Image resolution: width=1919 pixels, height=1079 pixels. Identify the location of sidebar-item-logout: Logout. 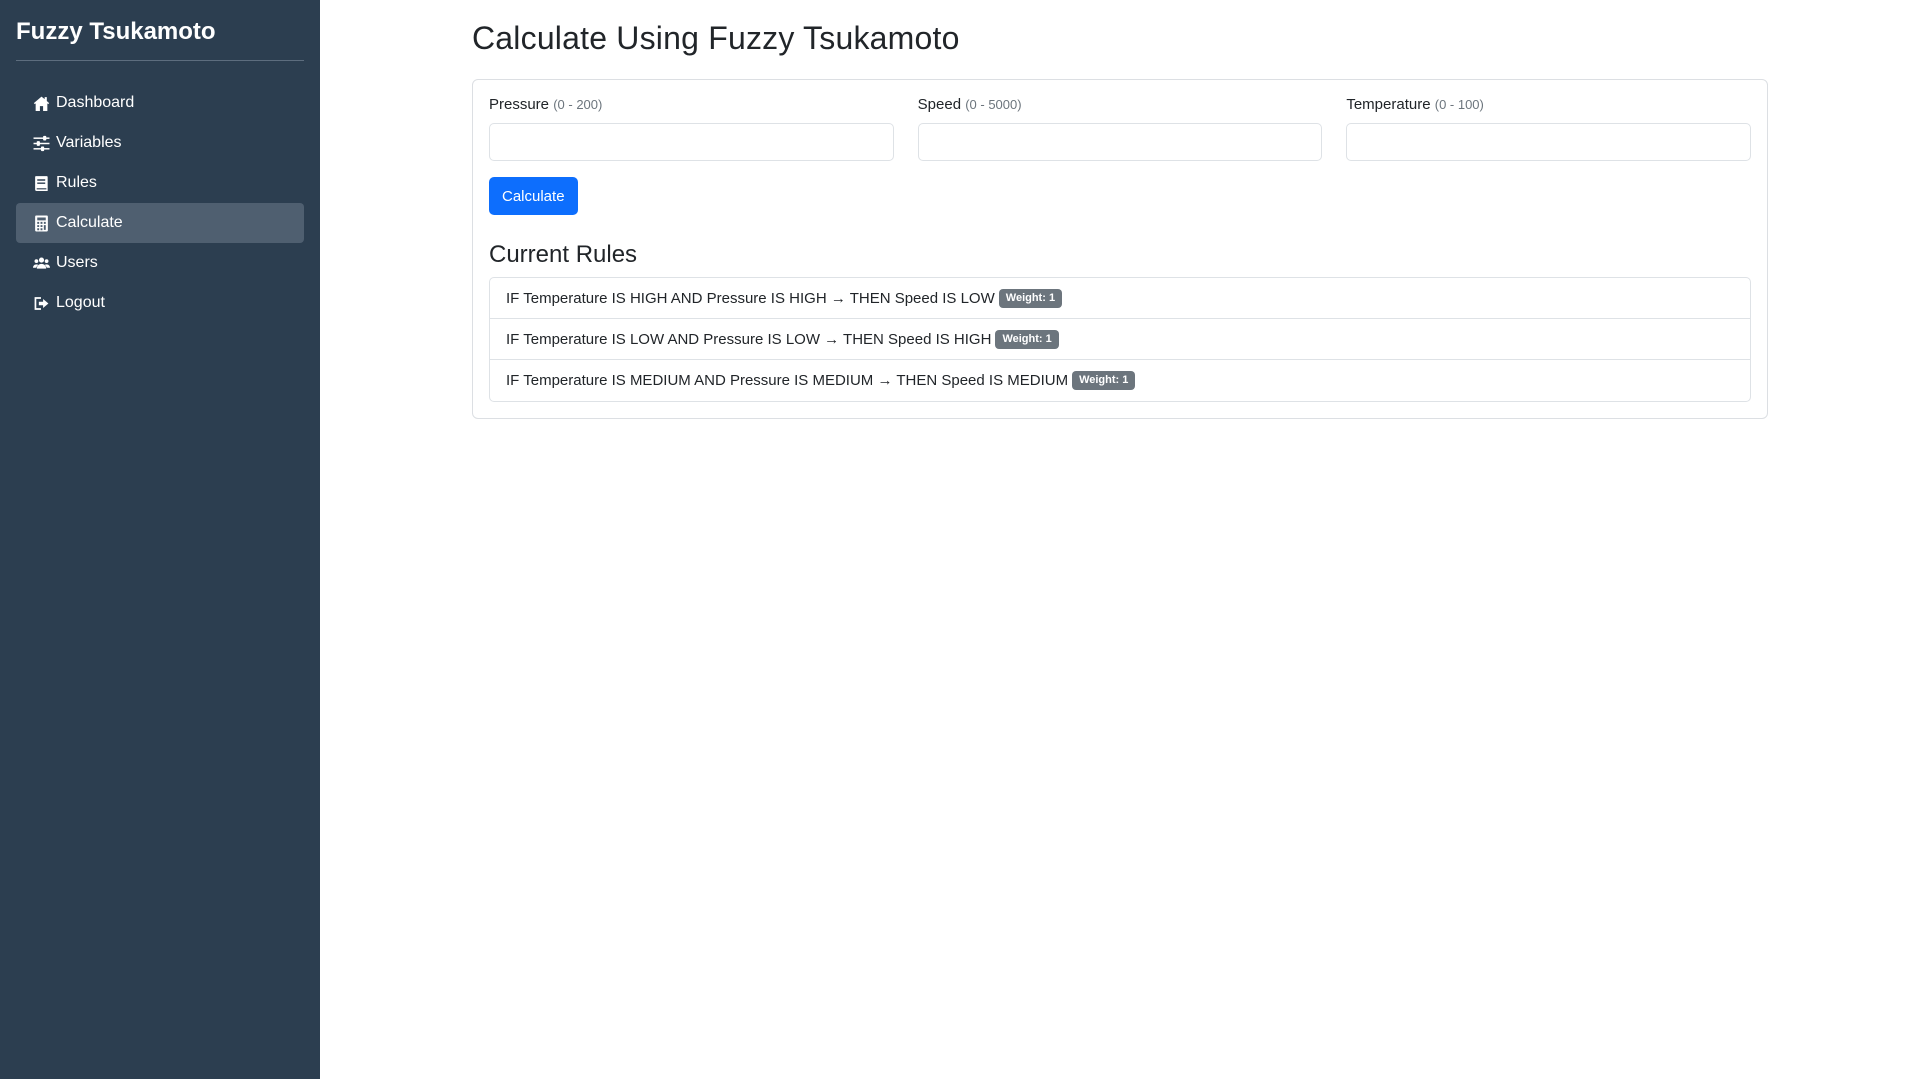
(160, 303).